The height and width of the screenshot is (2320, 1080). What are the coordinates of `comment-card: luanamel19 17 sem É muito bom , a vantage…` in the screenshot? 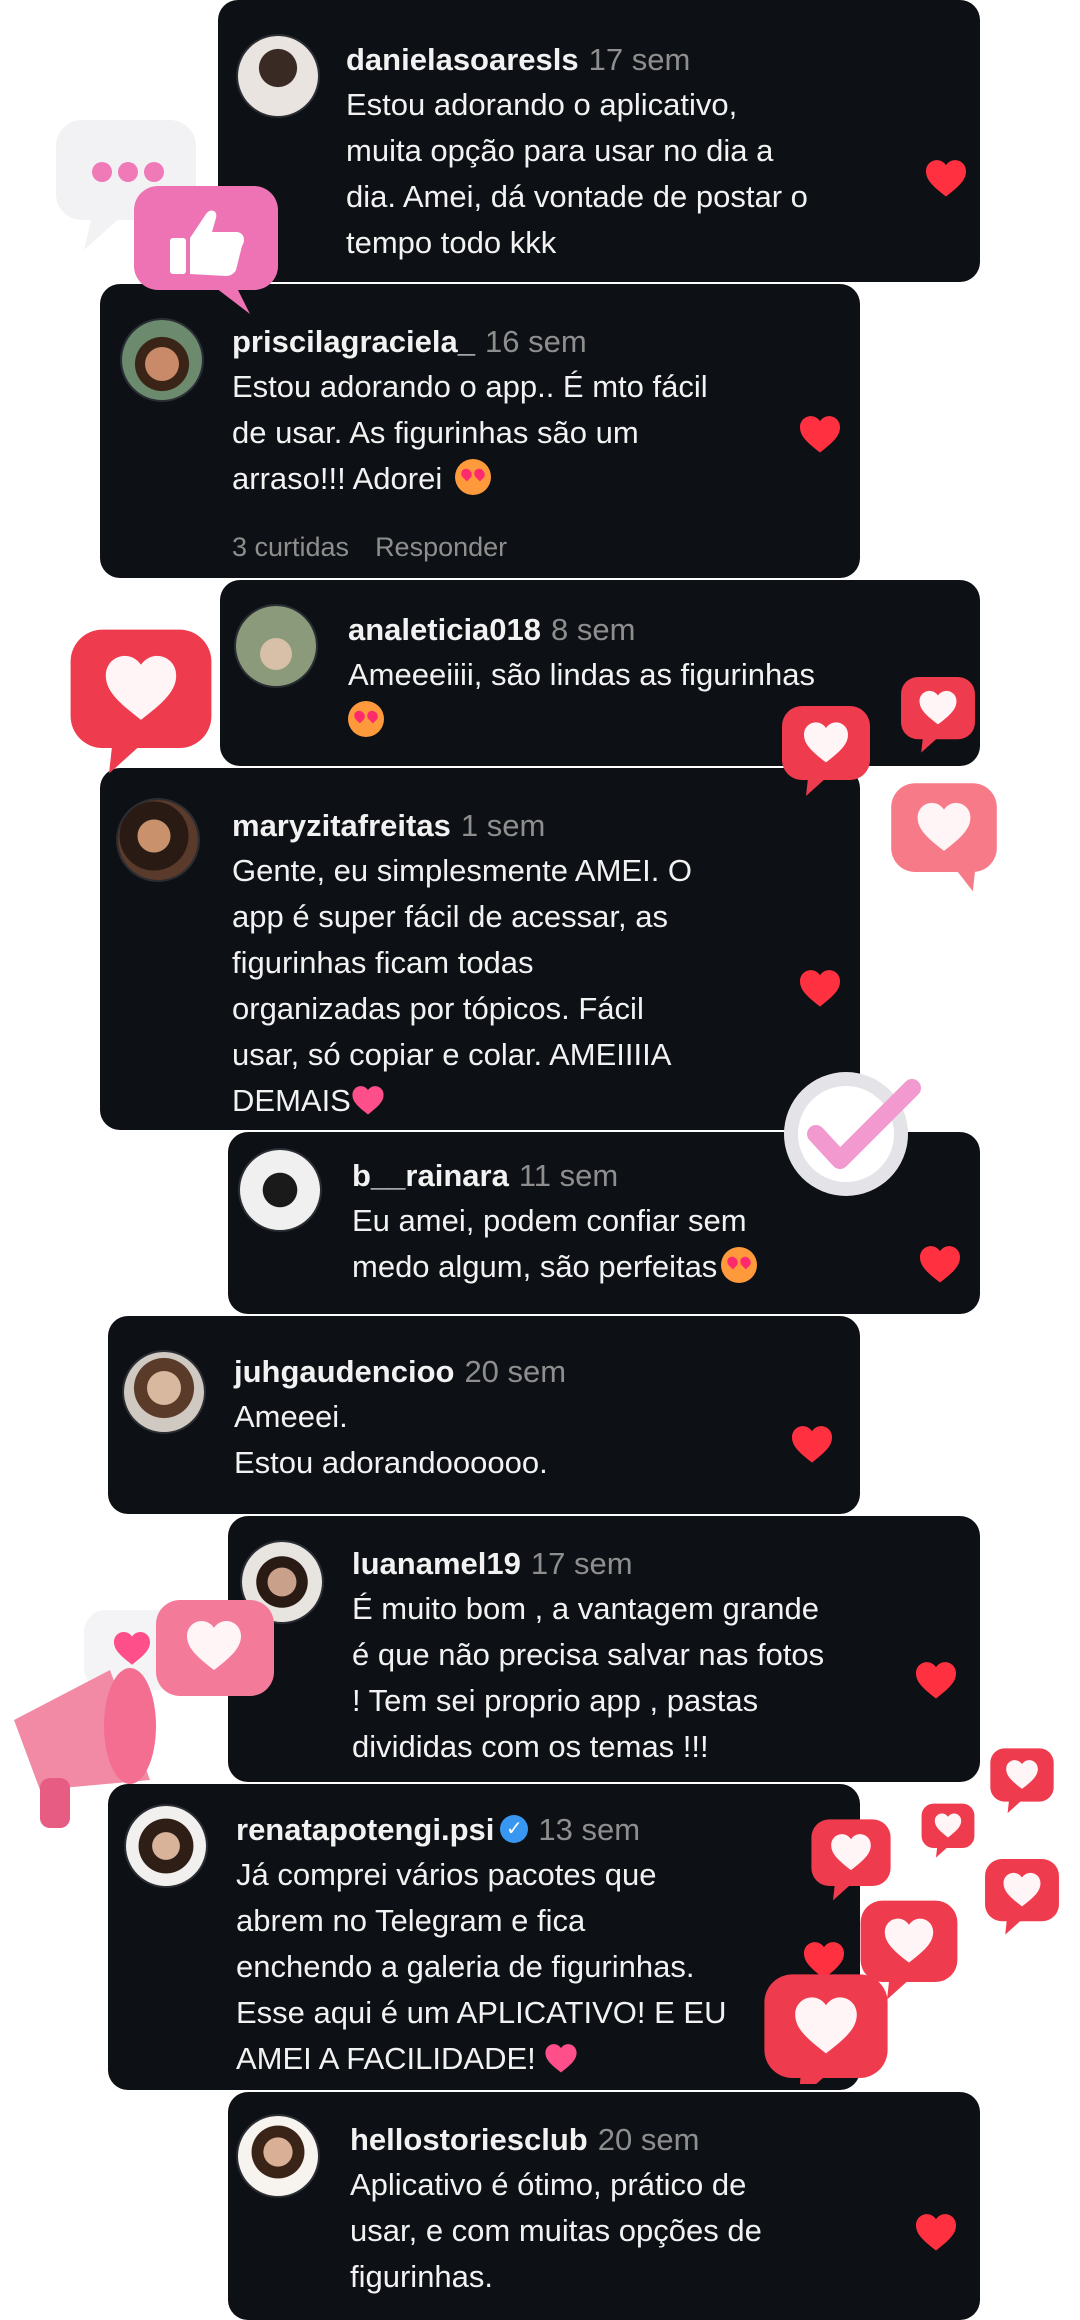 It's located at (604, 1649).